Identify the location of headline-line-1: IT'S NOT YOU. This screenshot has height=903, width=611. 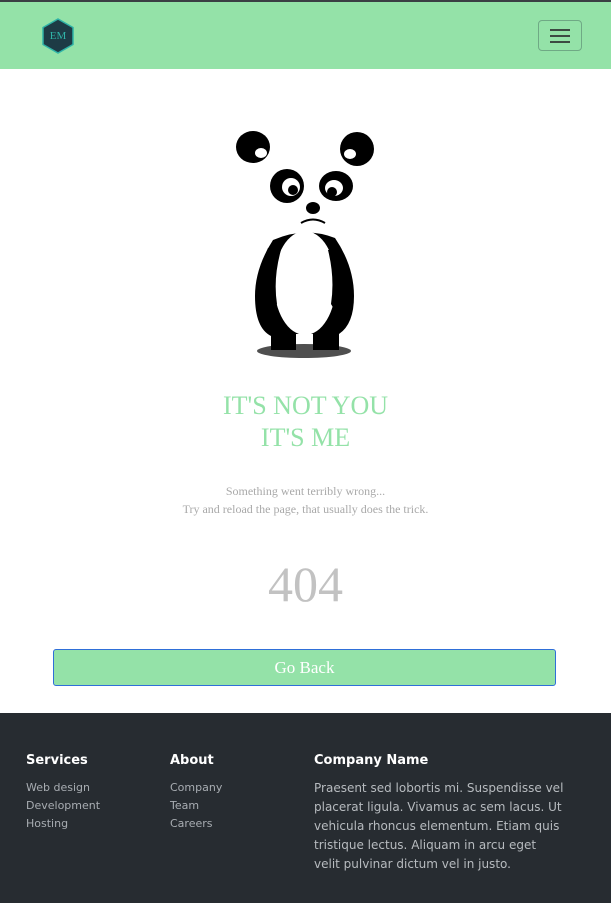
(305, 405).